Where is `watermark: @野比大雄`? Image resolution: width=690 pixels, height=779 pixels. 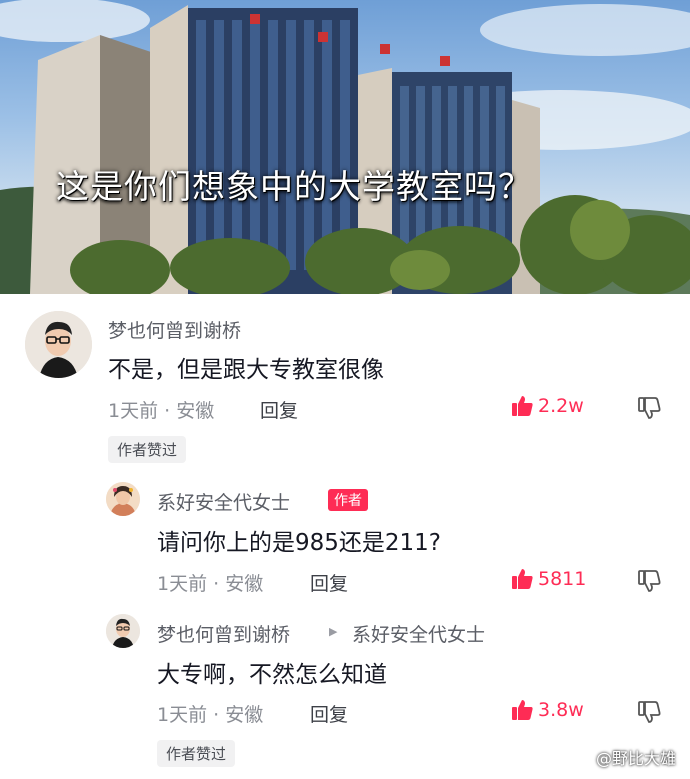 watermark: @野比大雄 is located at coordinates (635, 758).